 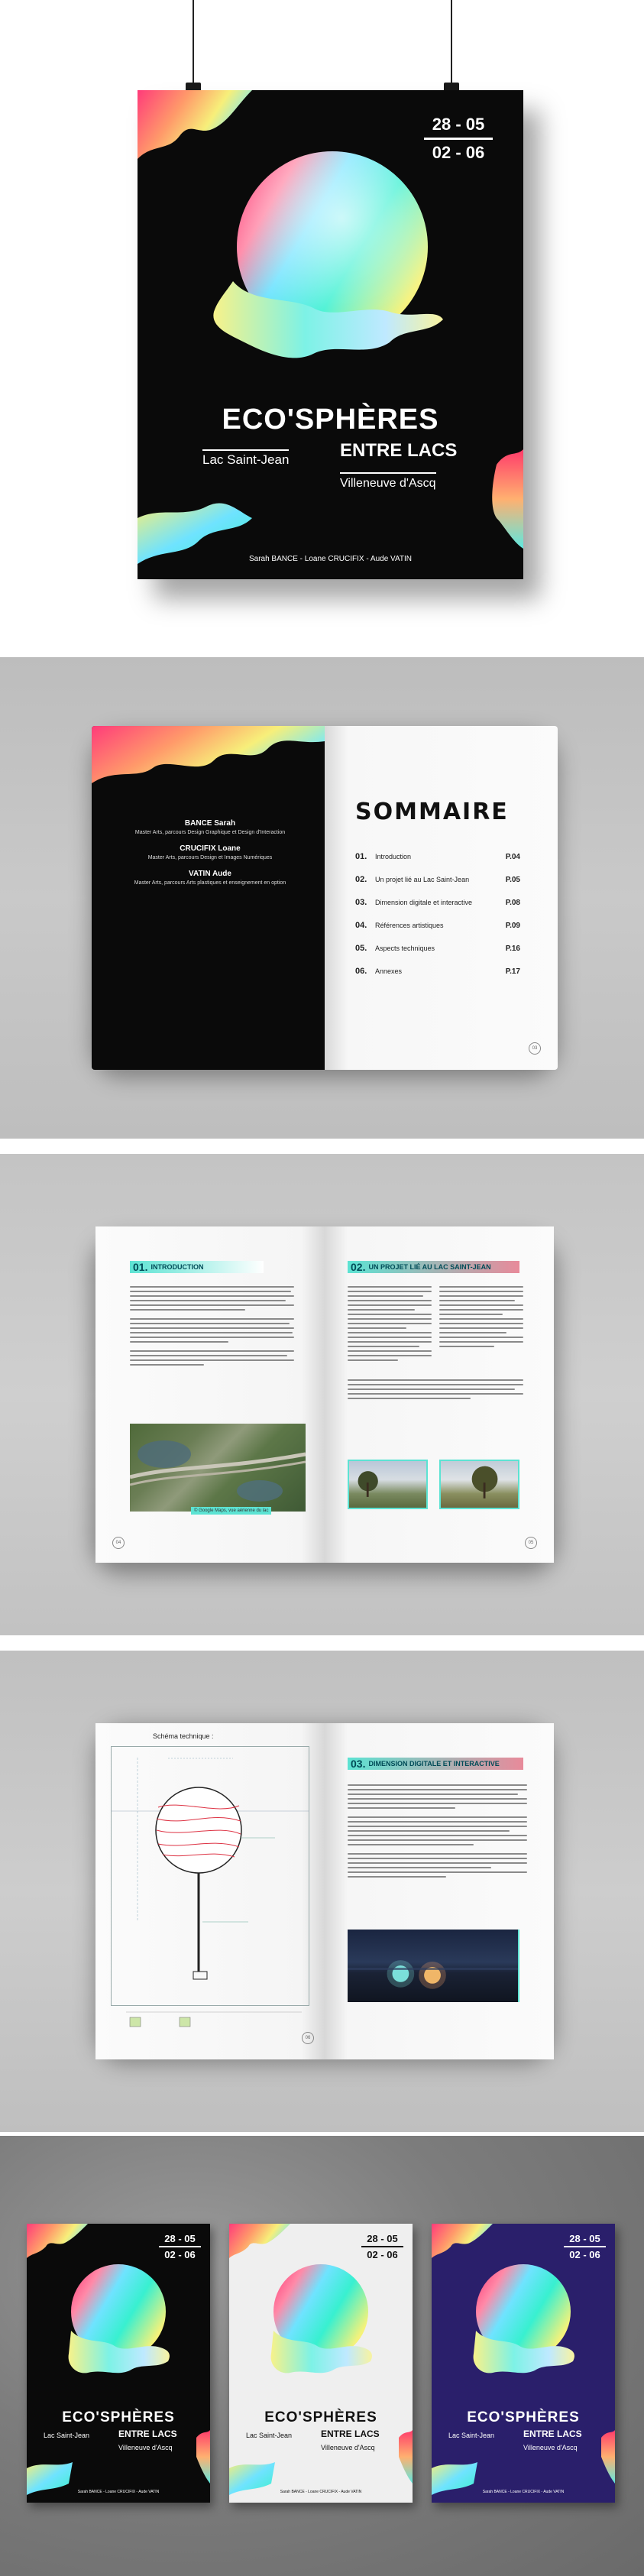 I want to click on toc-page: P.09, so click(x=512, y=926).